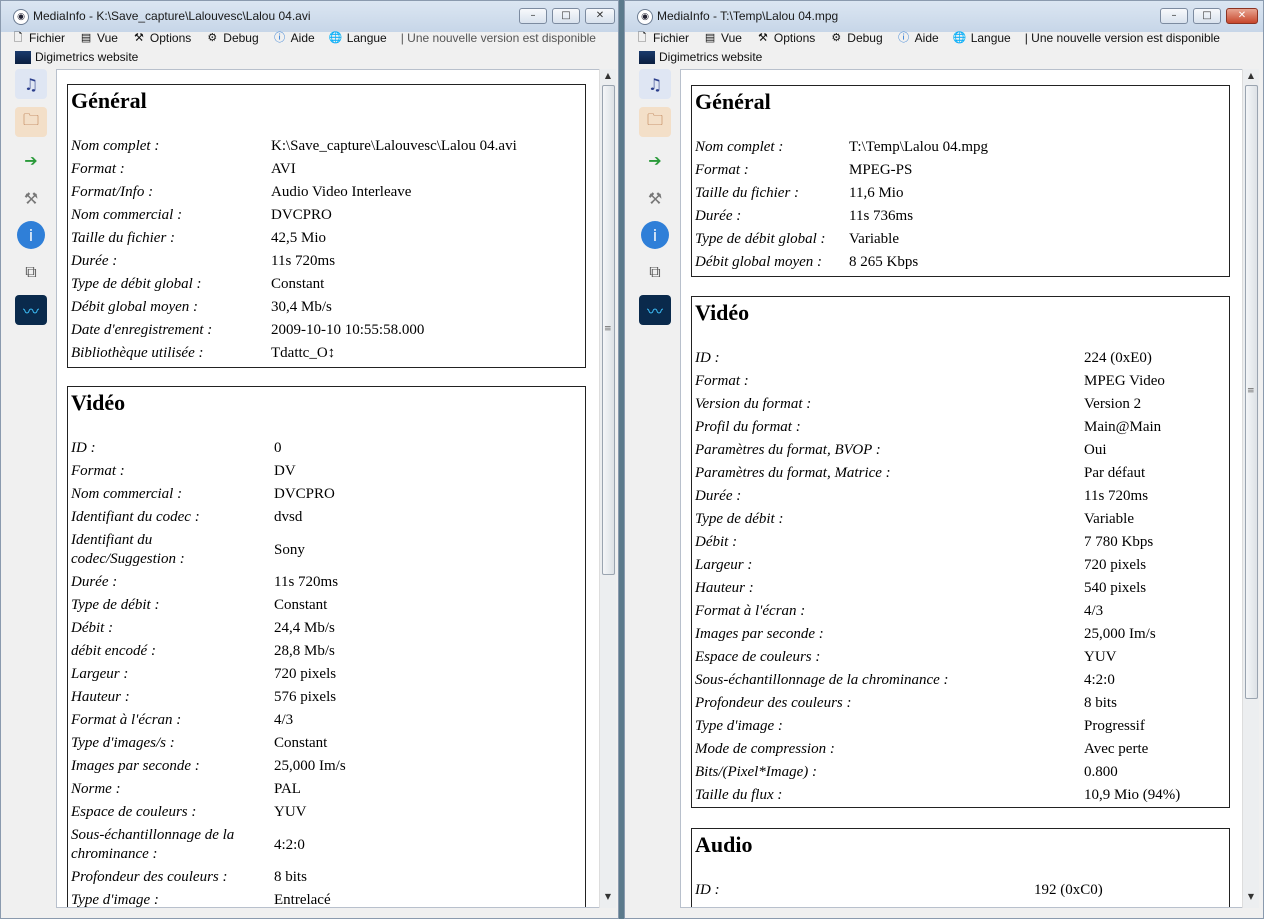 The height and width of the screenshot is (919, 1264). Describe the element at coordinates (285, 471) in the screenshot. I see `info-value: DV` at that location.